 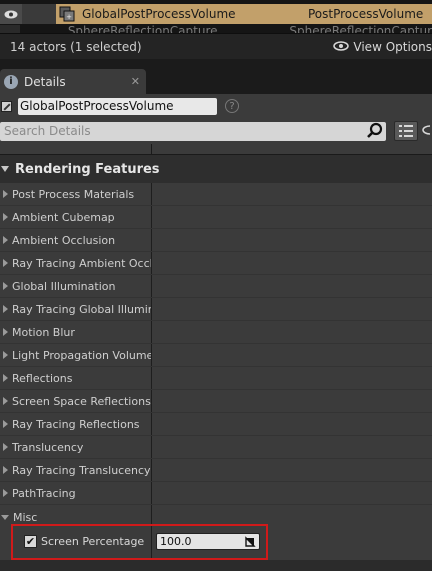 I want to click on property-row: Ray Tracing Translucency, so click(x=216, y=470).